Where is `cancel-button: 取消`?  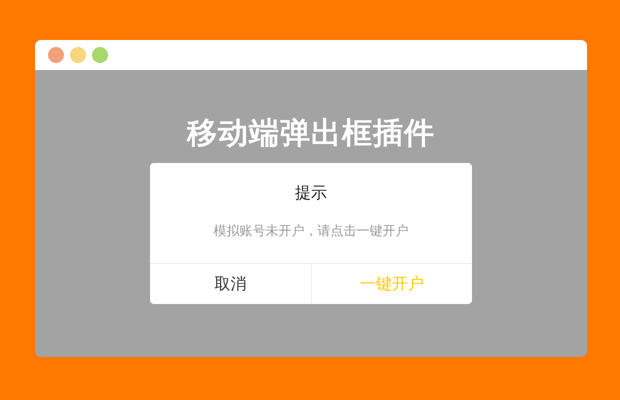
cancel-button: 取消 is located at coordinates (230, 284).